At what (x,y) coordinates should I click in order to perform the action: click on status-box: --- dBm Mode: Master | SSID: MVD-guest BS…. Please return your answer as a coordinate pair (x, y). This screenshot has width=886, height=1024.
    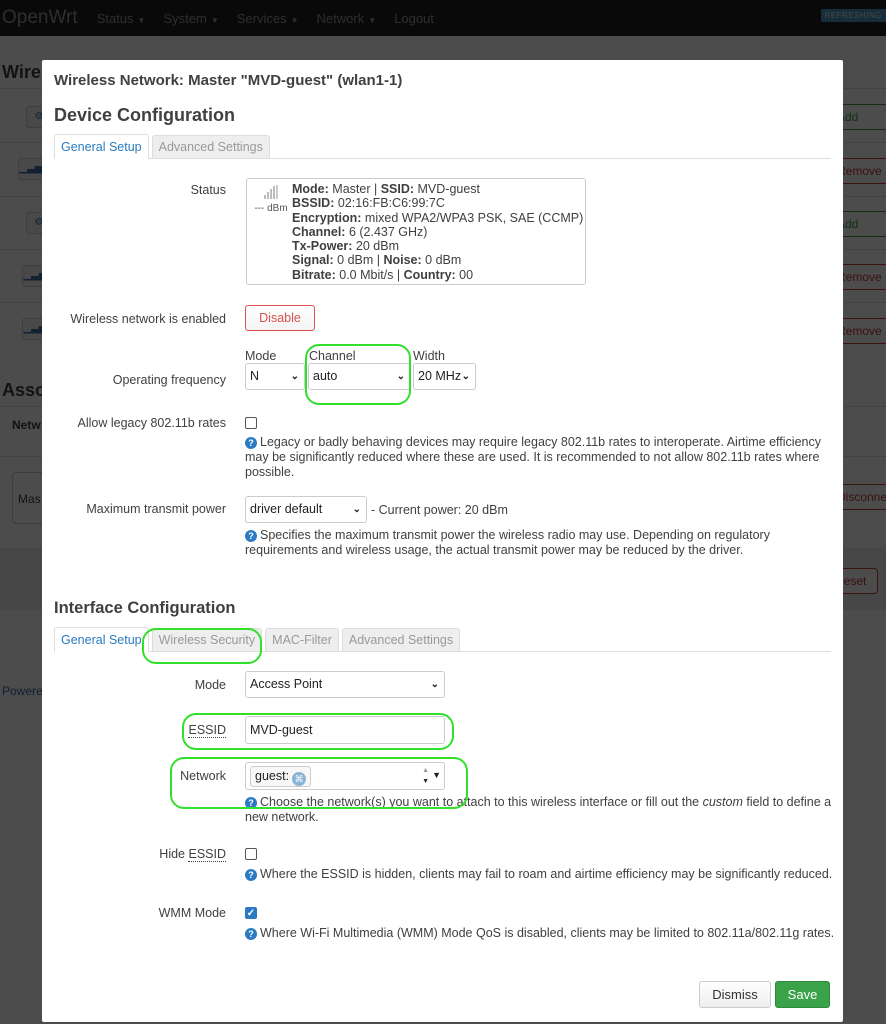
    Looking at the image, I should click on (416, 231).